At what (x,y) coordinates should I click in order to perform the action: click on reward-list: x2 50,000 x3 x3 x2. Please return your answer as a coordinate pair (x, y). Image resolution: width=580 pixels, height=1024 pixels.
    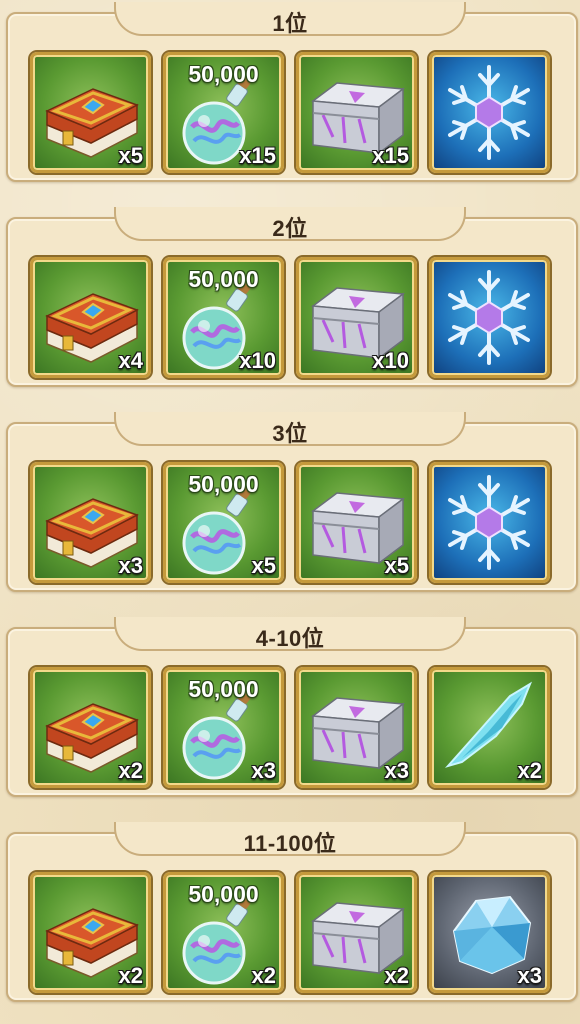
    Looking at the image, I should click on (290, 727).